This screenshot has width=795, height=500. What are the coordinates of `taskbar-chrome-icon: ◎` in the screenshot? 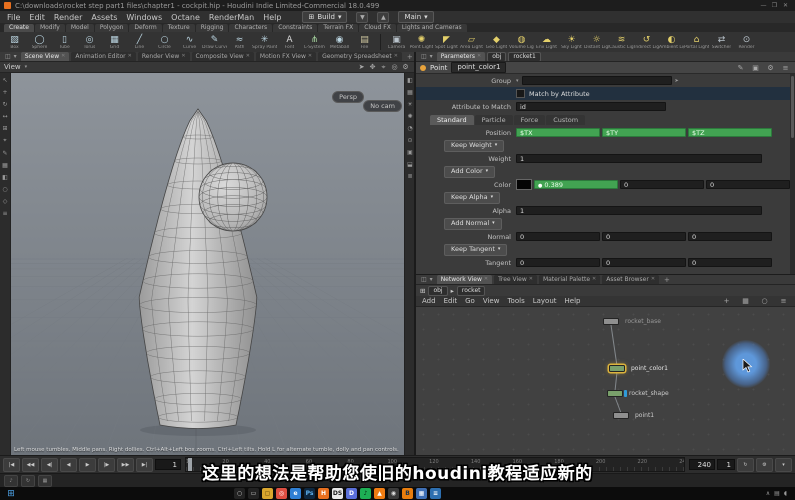 It's located at (281, 493).